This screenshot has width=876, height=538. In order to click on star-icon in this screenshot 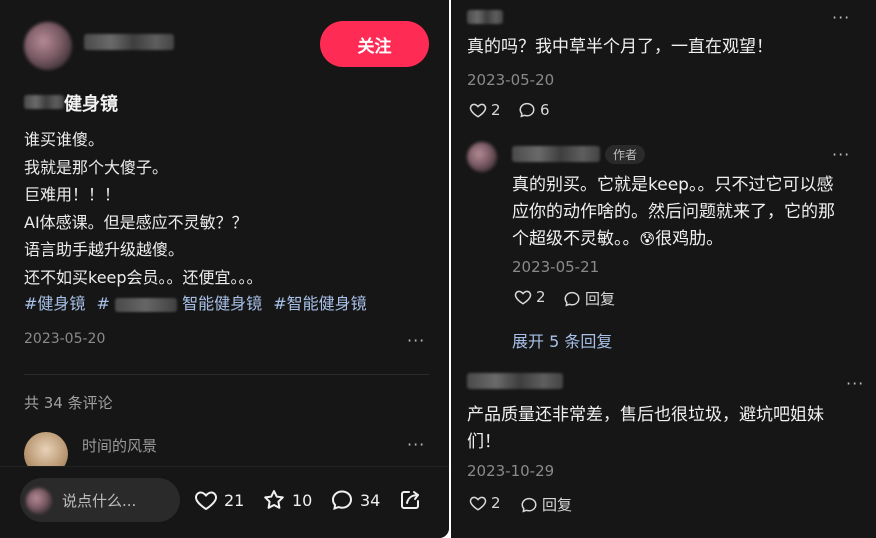, I will do `click(274, 499)`.